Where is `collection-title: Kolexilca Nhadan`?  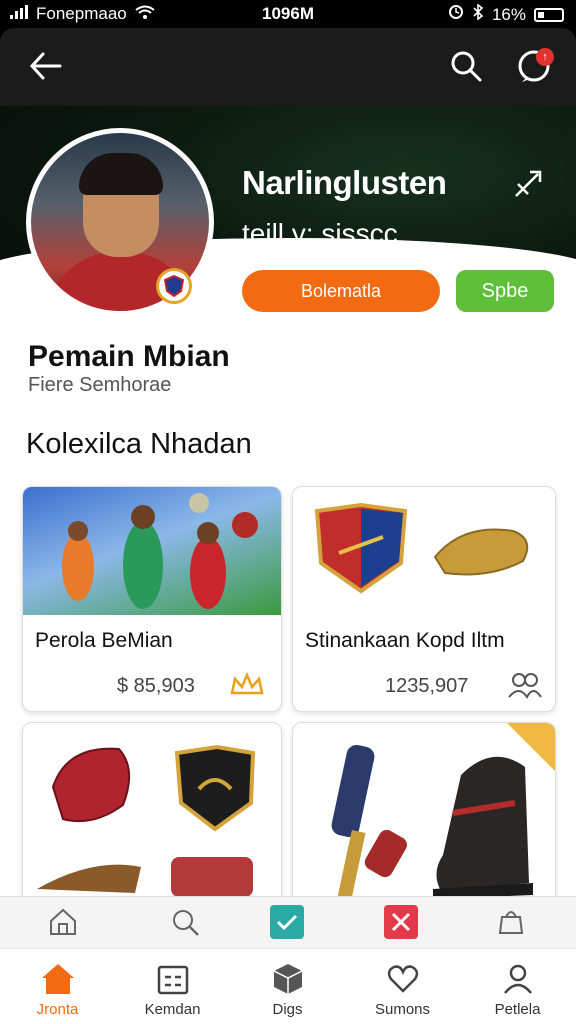
collection-title: Kolexilca Nhadan is located at coordinates (139, 444).